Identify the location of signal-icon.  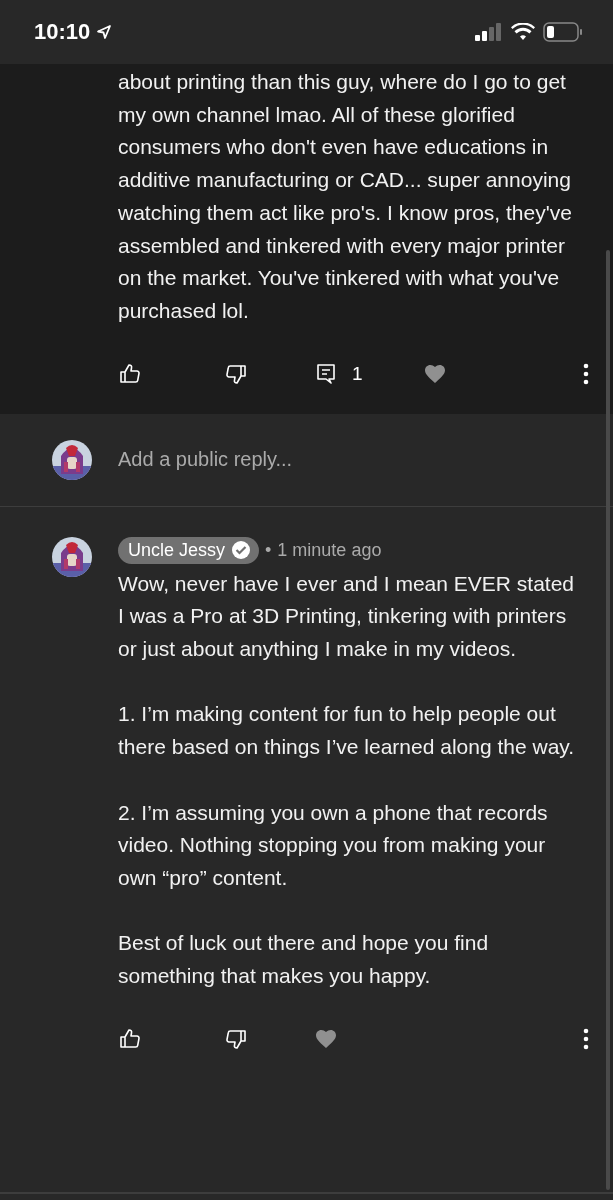
(489, 32).